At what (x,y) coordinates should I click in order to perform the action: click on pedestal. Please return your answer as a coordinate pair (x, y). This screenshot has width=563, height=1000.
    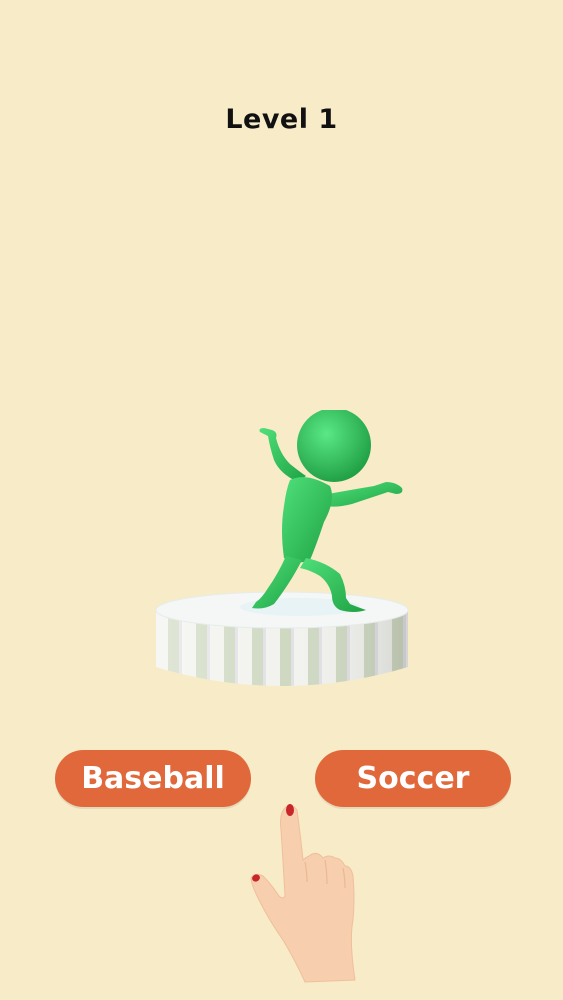
    Looking at the image, I should click on (282, 638).